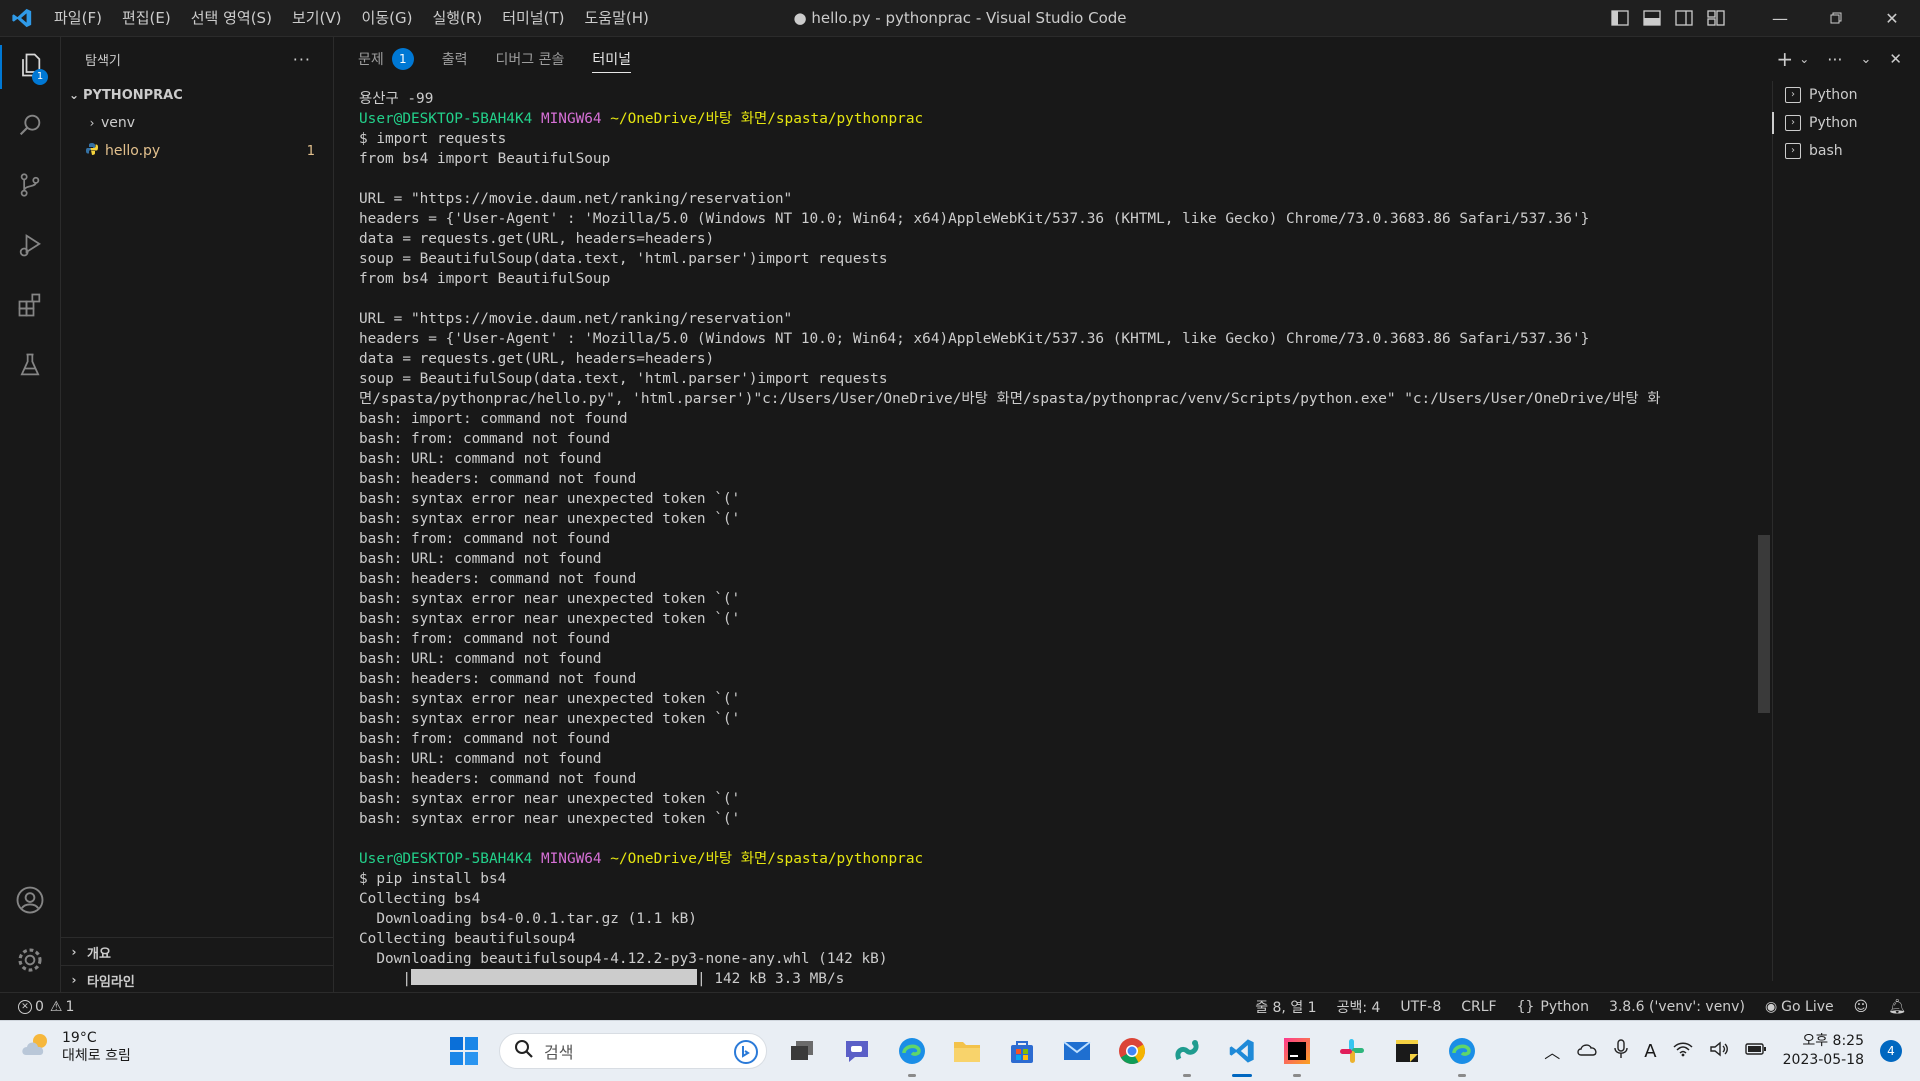 This screenshot has width=1920, height=1081. I want to click on encoding: UTF-8, so click(1420, 1007).